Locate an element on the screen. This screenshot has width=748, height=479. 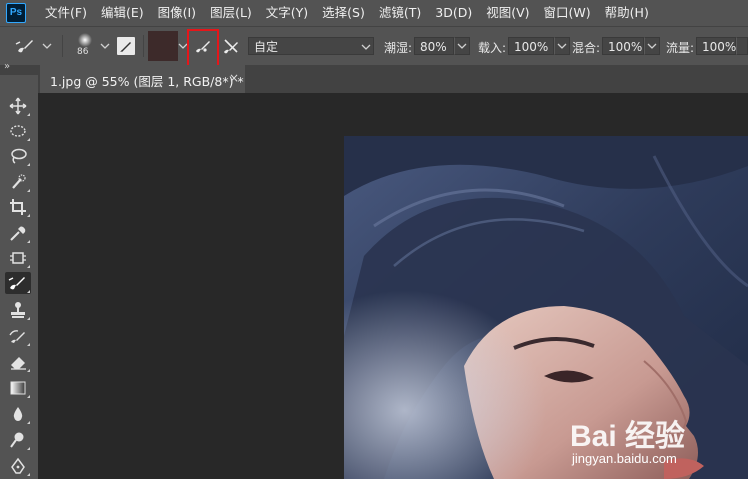
quick-select-tool is located at coordinates (18, 182).